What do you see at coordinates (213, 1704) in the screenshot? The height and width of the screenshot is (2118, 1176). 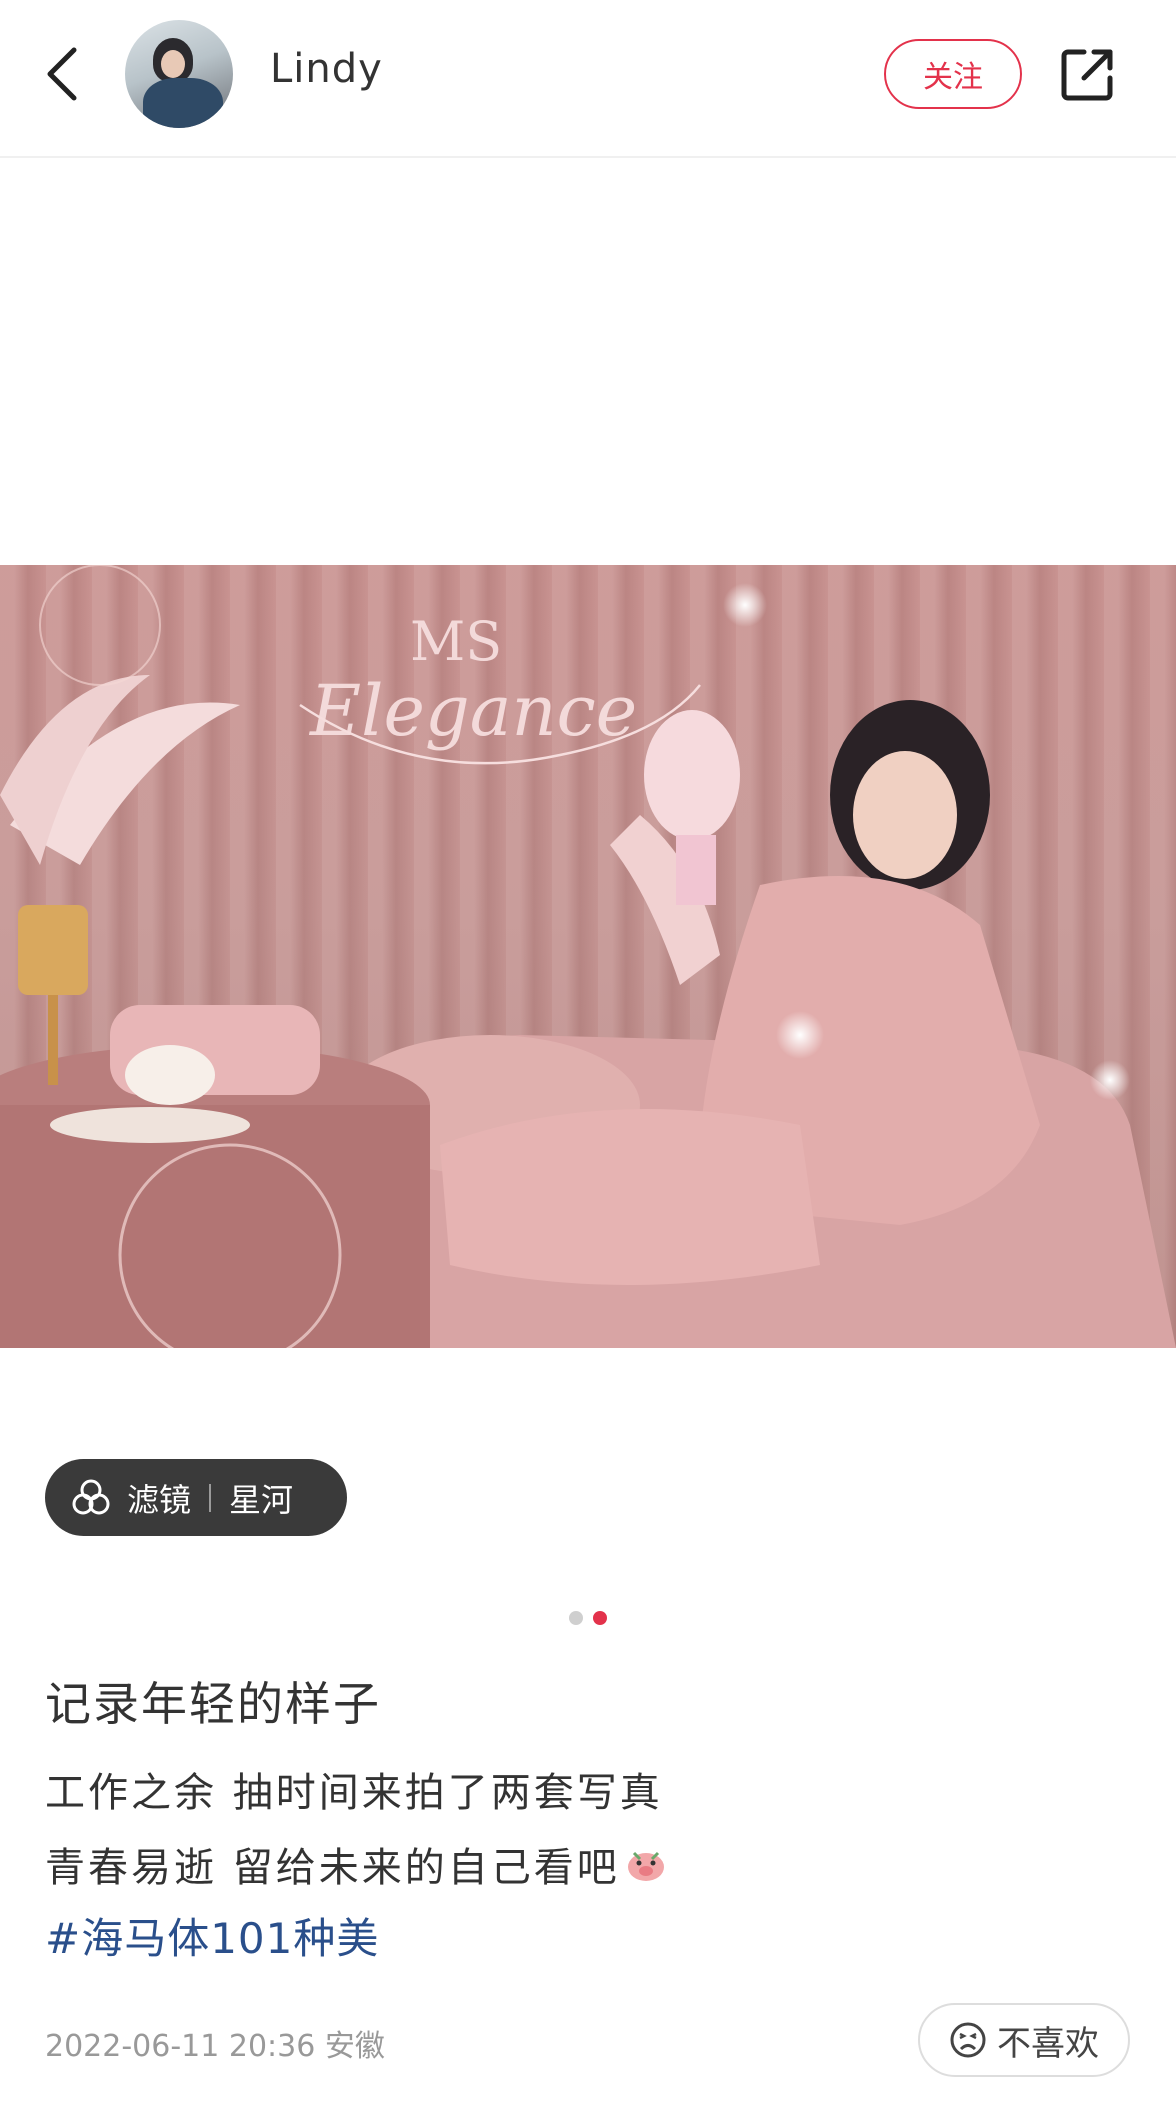 I see `post-title: 记录年轻的样子` at bounding box center [213, 1704].